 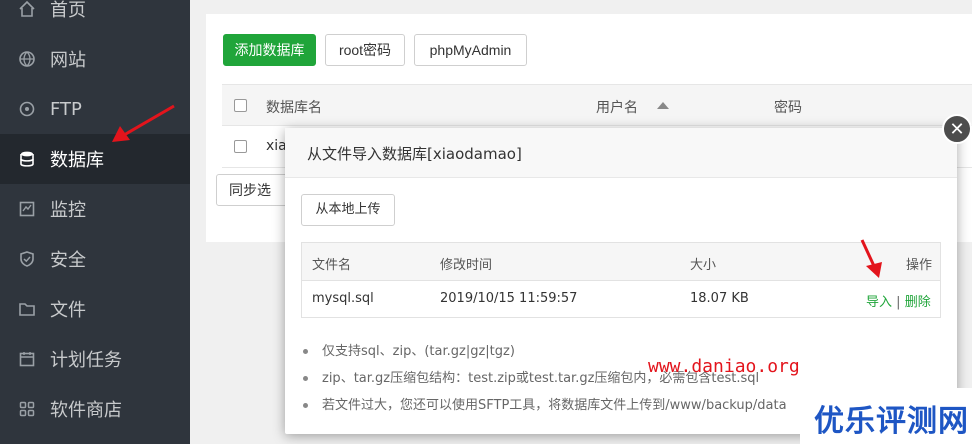 I want to click on watermark-url: www.daniao.org, so click(x=724, y=366).